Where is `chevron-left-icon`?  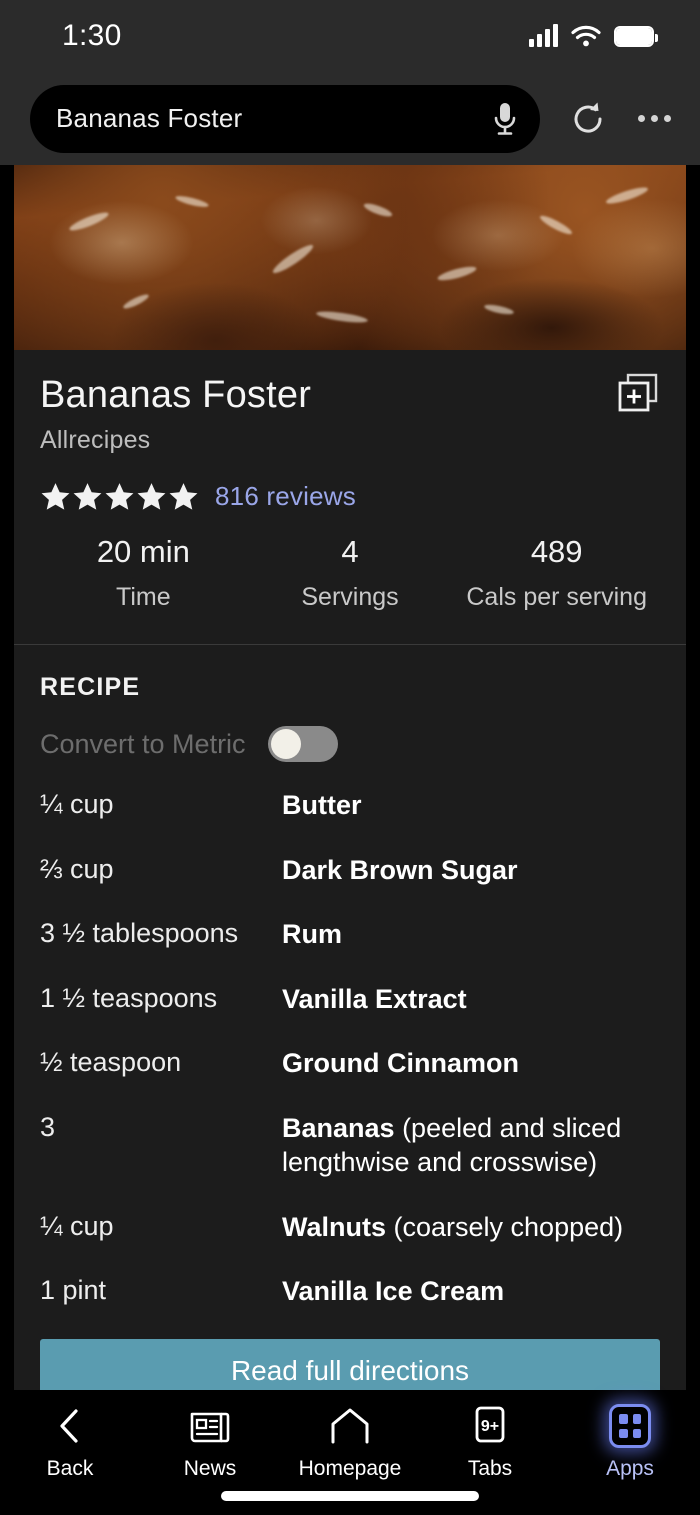
chevron-left-icon is located at coordinates (70, 1426).